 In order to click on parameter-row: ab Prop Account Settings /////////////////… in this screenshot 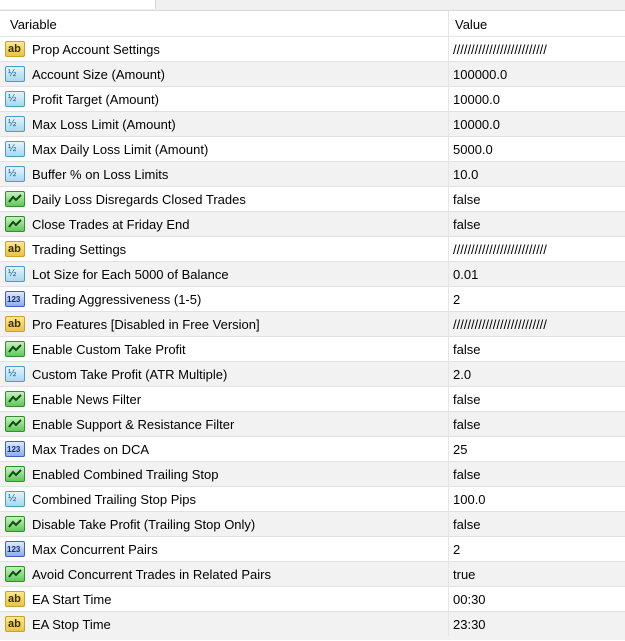, I will do `click(312, 49)`.